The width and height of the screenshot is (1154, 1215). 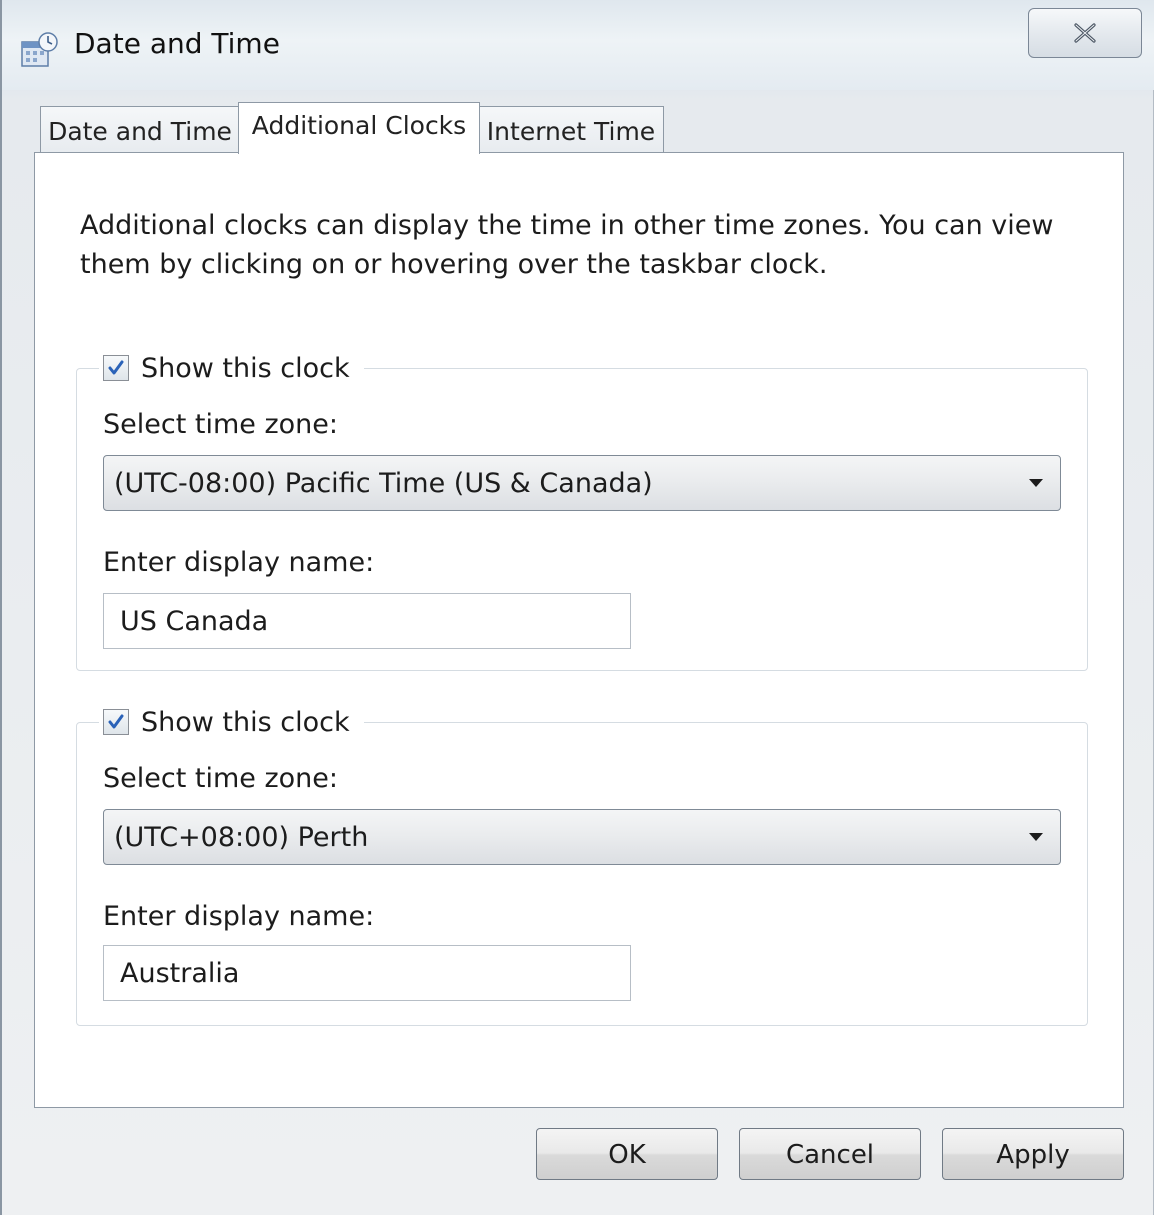 I want to click on show-clock-2-label: Show this clock, so click(x=245, y=722).